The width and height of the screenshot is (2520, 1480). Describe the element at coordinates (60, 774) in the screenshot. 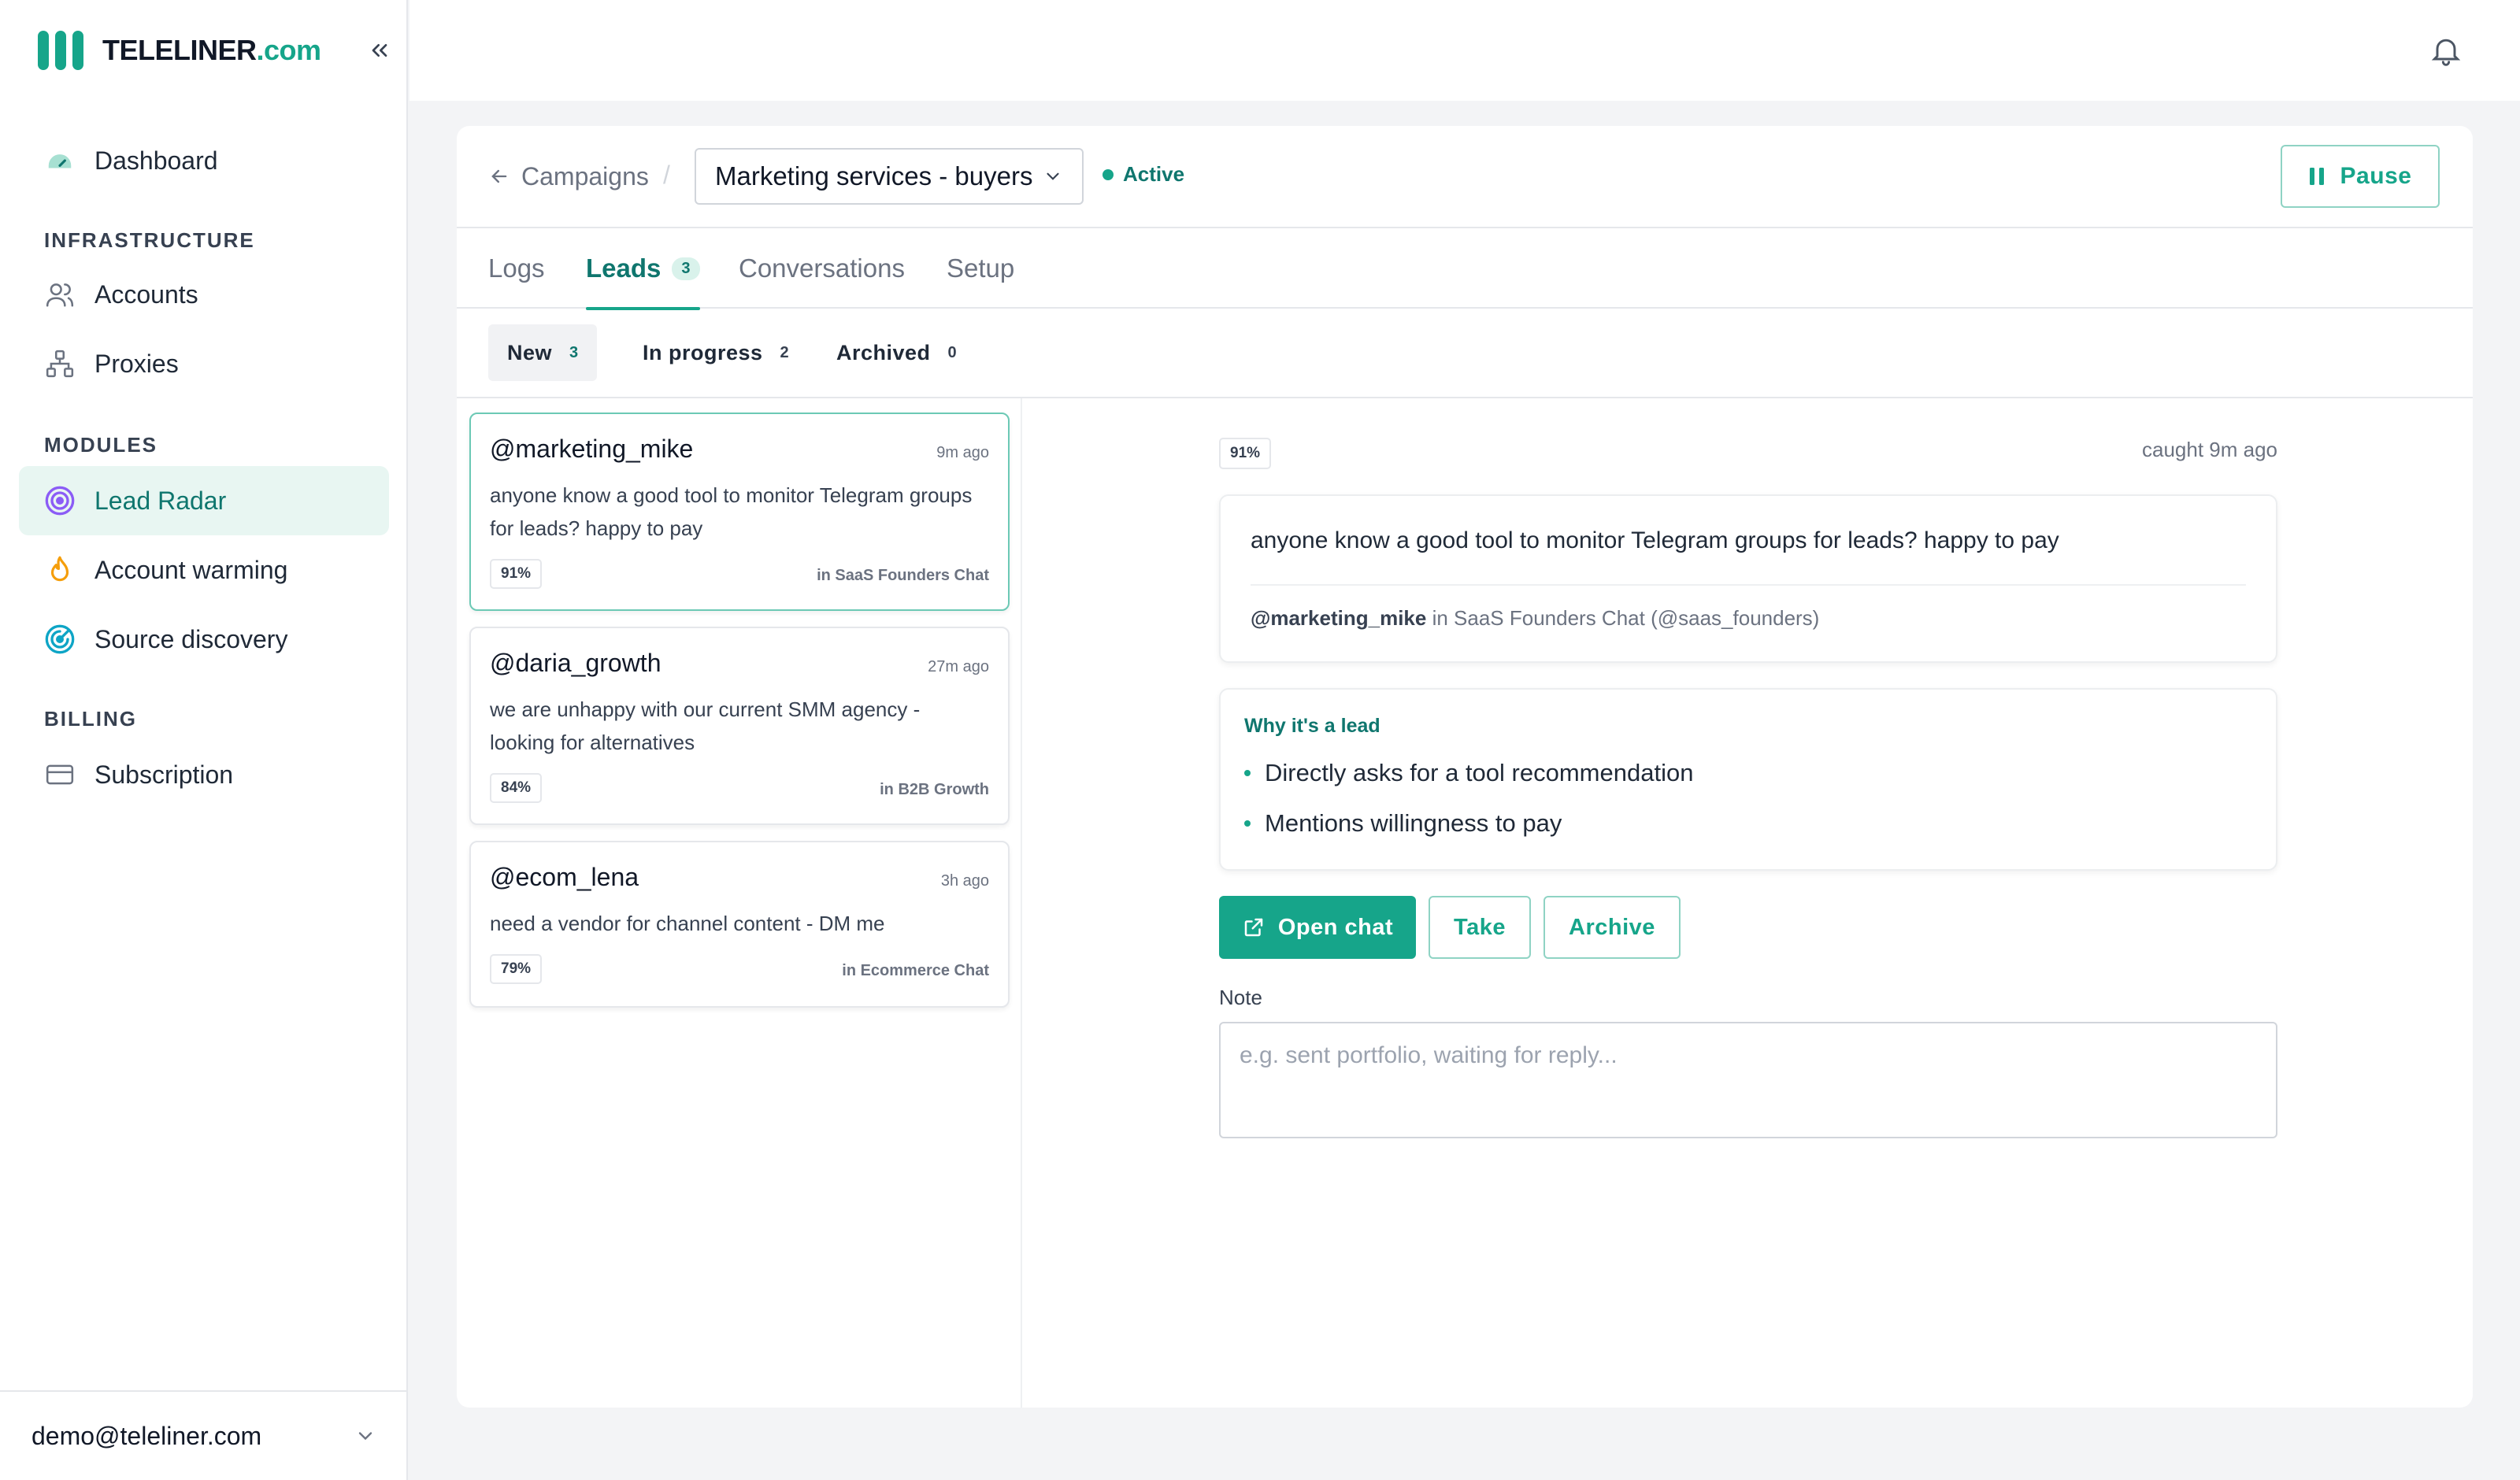

I see `credit-card-icon` at that location.